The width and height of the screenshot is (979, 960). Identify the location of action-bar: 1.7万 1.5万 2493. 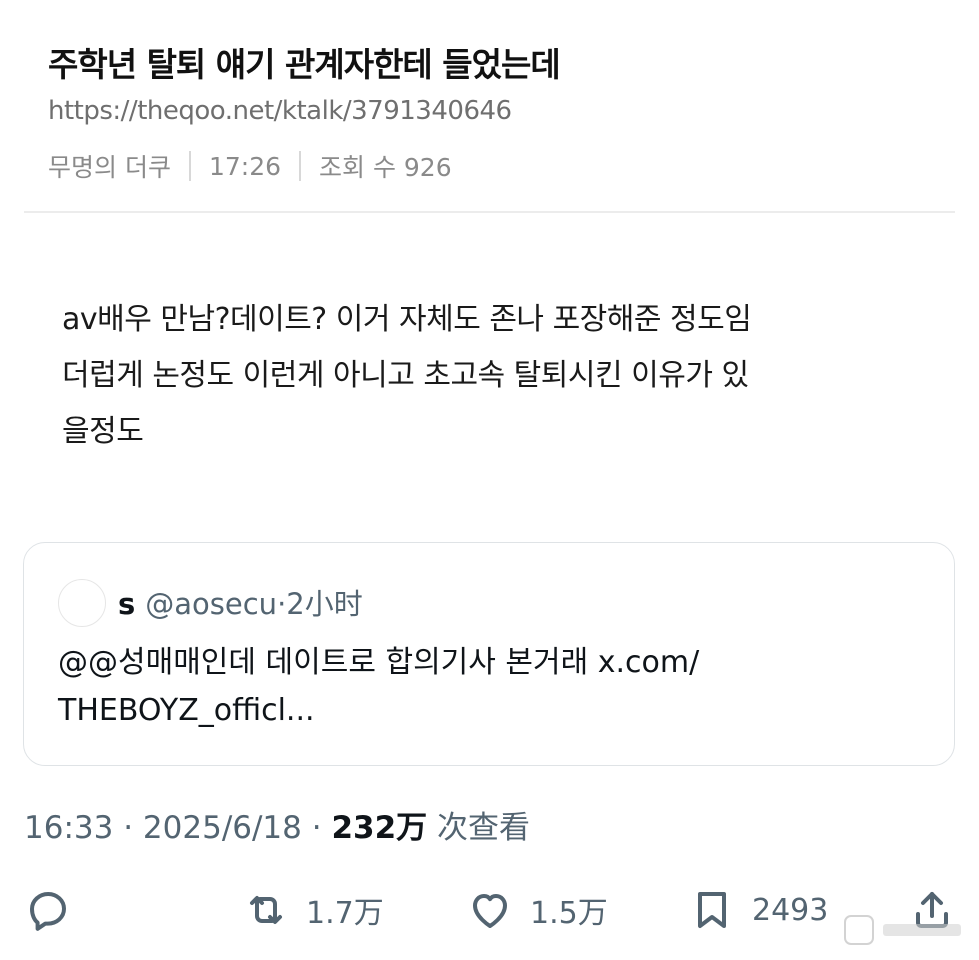
(489, 915).